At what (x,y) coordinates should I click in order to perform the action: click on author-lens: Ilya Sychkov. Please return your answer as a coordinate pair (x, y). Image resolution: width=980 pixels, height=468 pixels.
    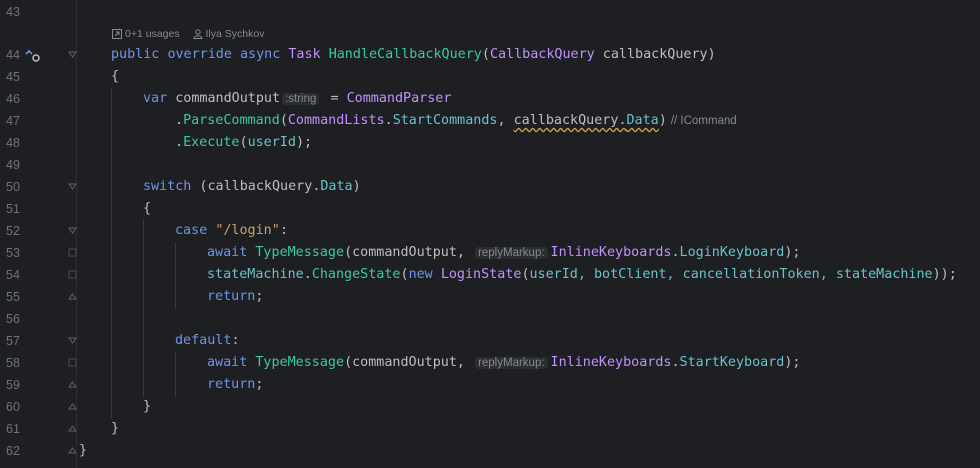
    Looking at the image, I should click on (228, 34).